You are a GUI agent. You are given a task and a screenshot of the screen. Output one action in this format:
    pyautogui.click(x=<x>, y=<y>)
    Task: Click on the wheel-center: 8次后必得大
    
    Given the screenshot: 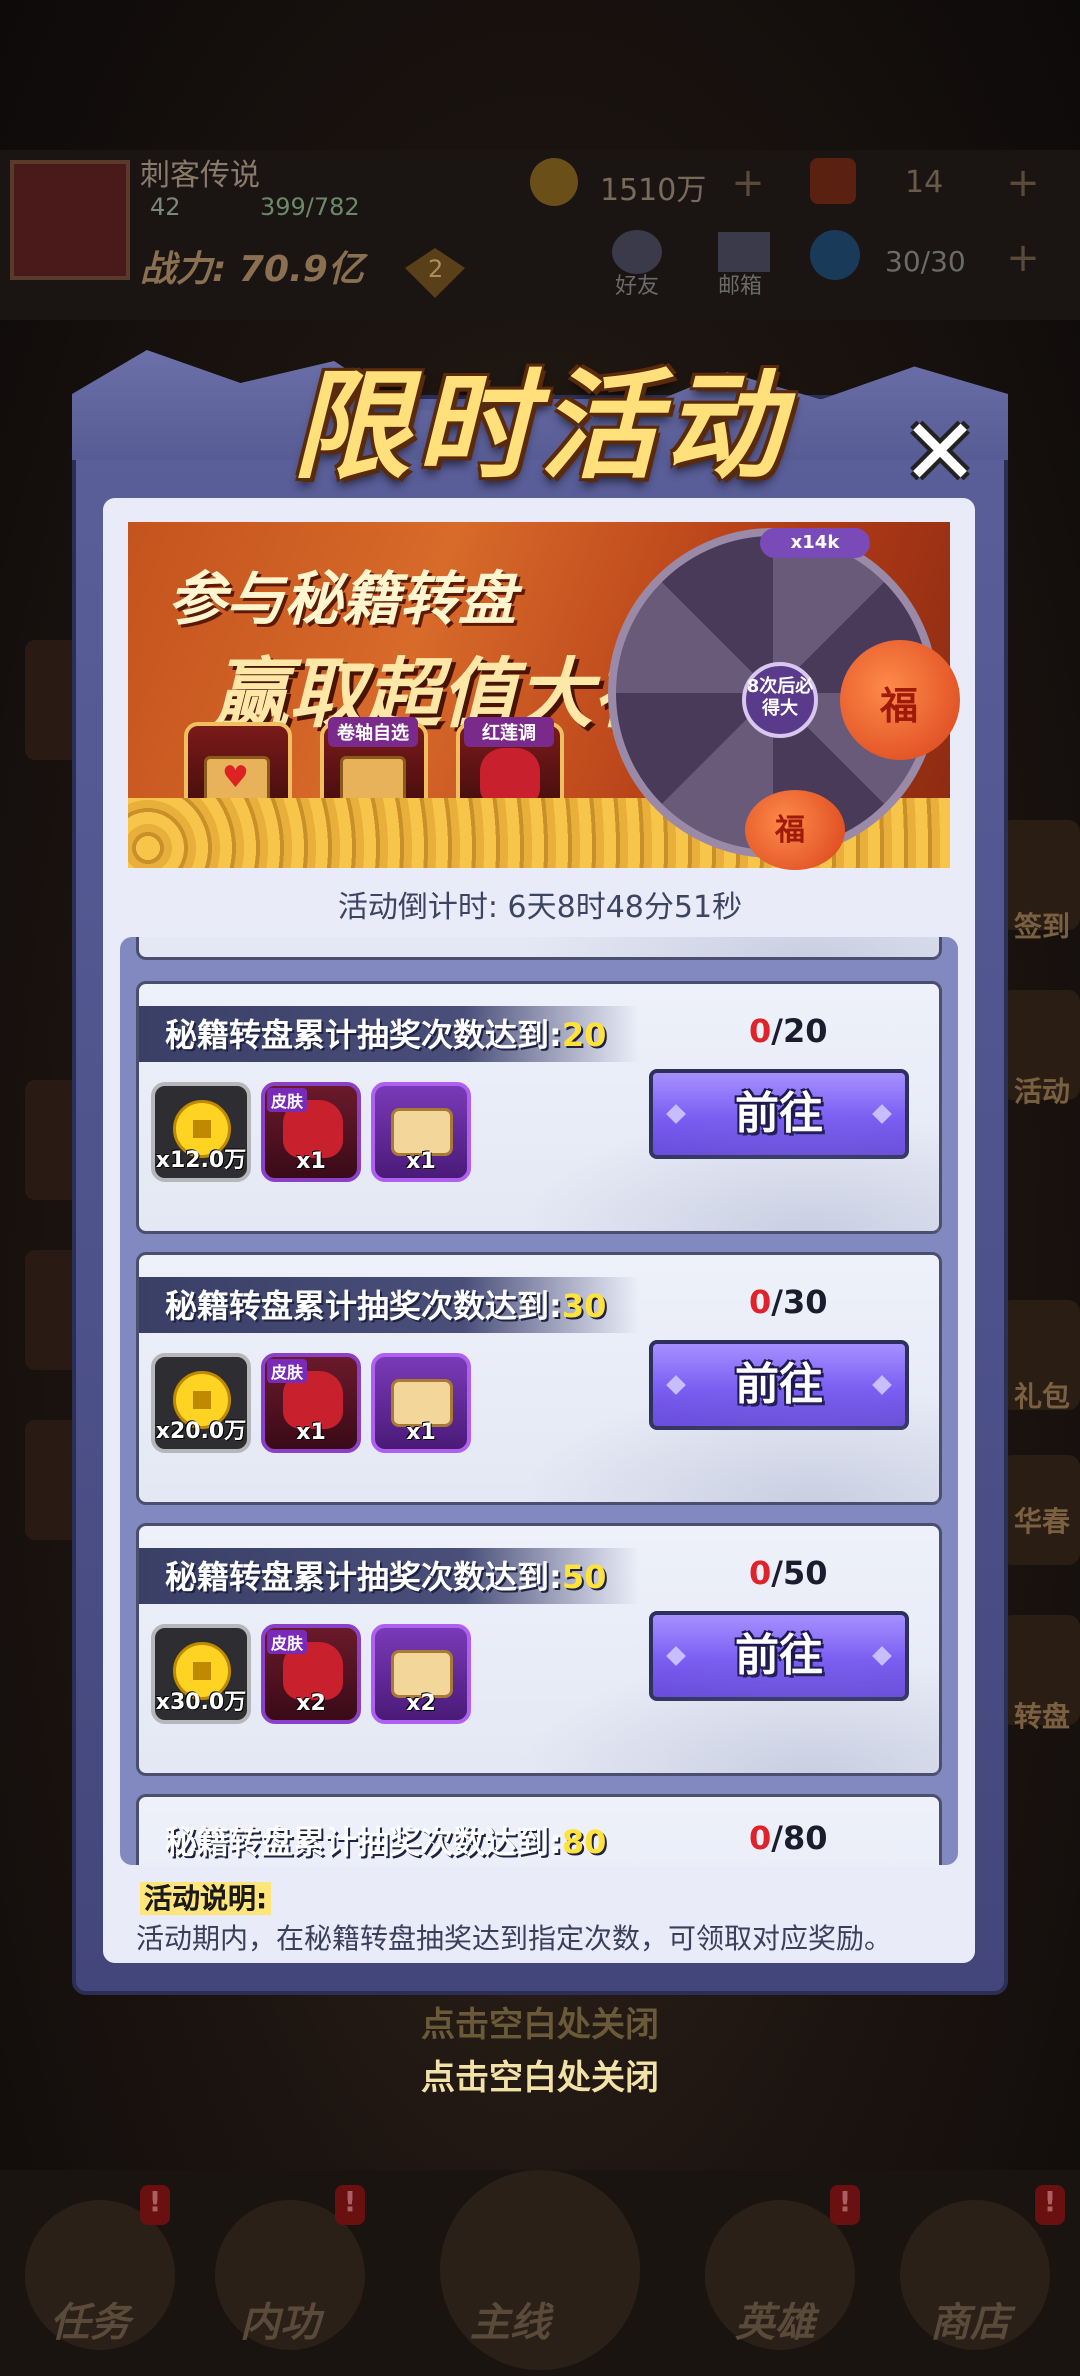 What is the action you would take?
    pyautogui.click(x=780, y=700)
    